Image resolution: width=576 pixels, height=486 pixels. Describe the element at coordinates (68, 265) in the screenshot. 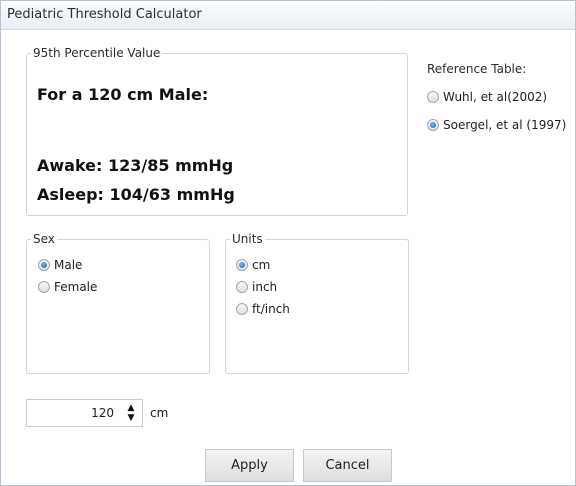

I see `sex-option-label: Male` at that location.